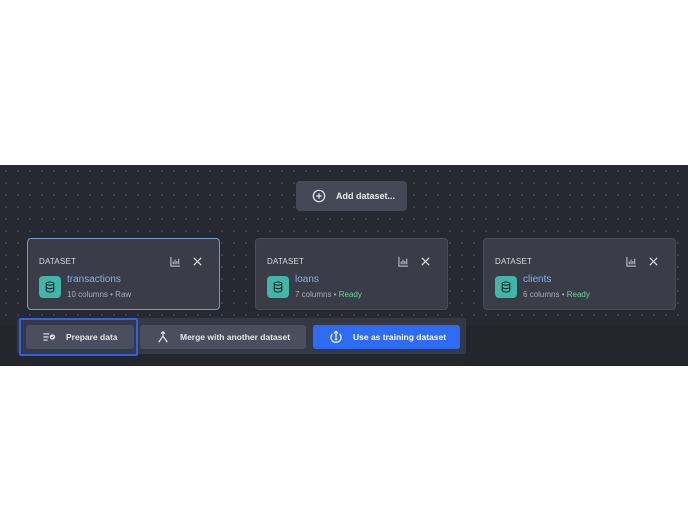 The image size is (688, 516). What do you see at coordinates (313, 294) in the screenshot?
I see `dataset-columns: 7 columns` at bounding box center [313, 294].